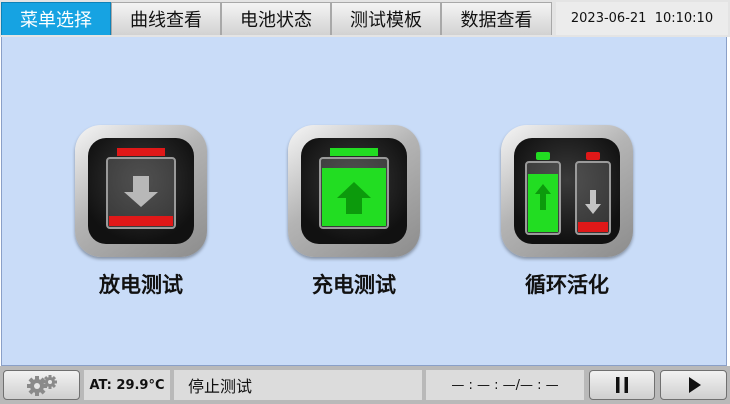 The width and height of the screenshot is (730, 404). I want to click on cycle-activation-label: 循环活化, so click(567, 285).